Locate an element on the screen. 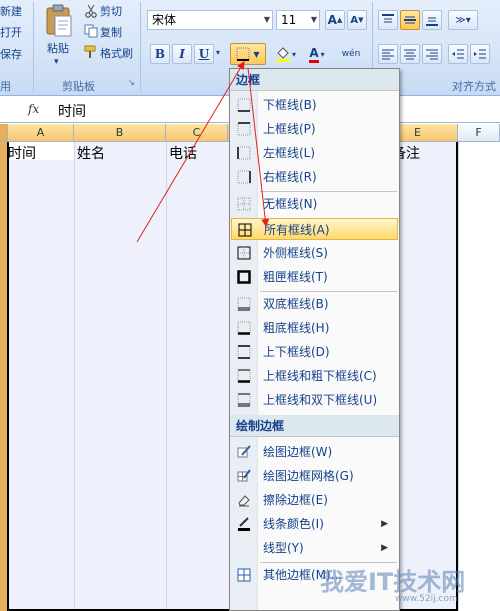 Image resolution: width=500 pixels, height=611 pixels. arrow-to-borders-button is located at coordinates (190, 152).